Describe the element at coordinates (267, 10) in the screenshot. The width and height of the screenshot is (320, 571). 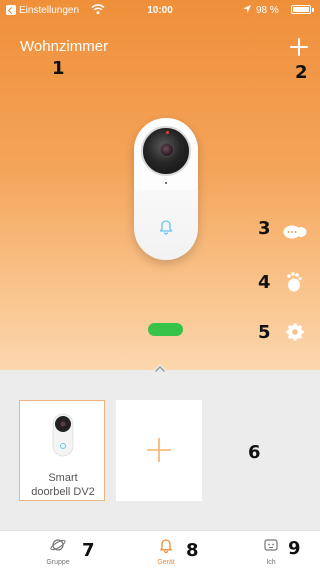
I see `battery-percent: 98 %` at that location.